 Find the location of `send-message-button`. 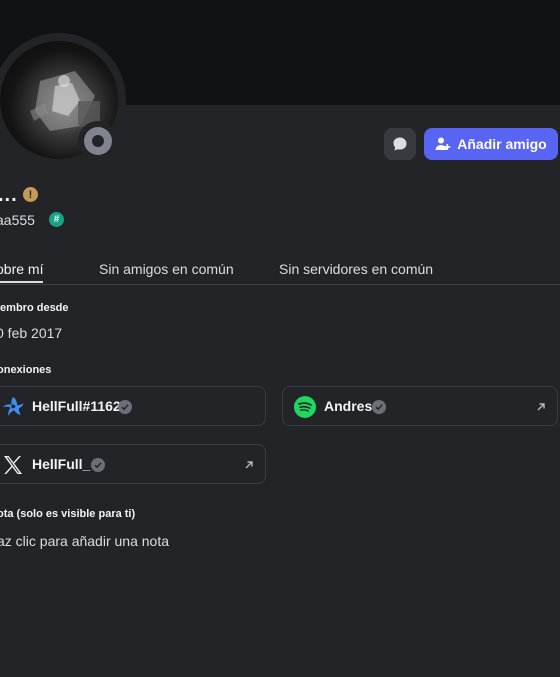

send-message-button is located at coordinates (400, 144).